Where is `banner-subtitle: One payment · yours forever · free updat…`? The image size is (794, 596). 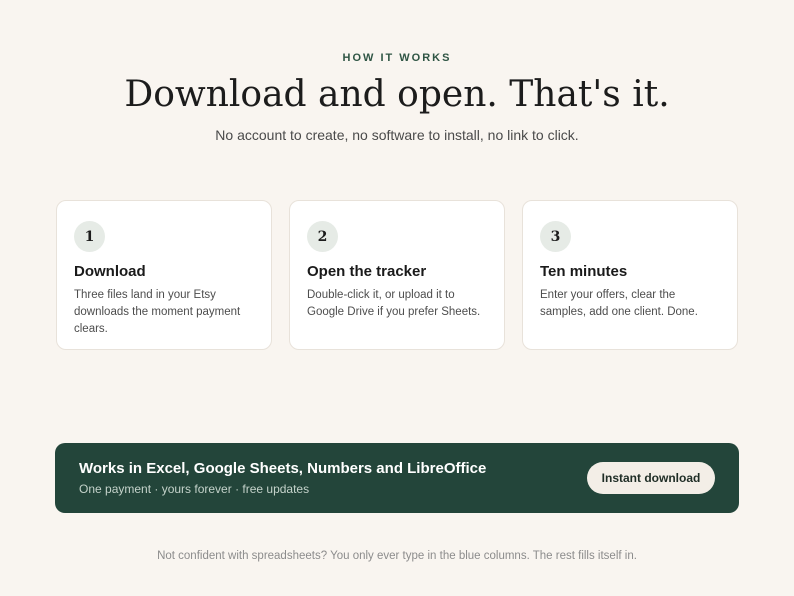 banner-subtitle: One payment · yours forever · free updat… is located at coordinates (194, 489).